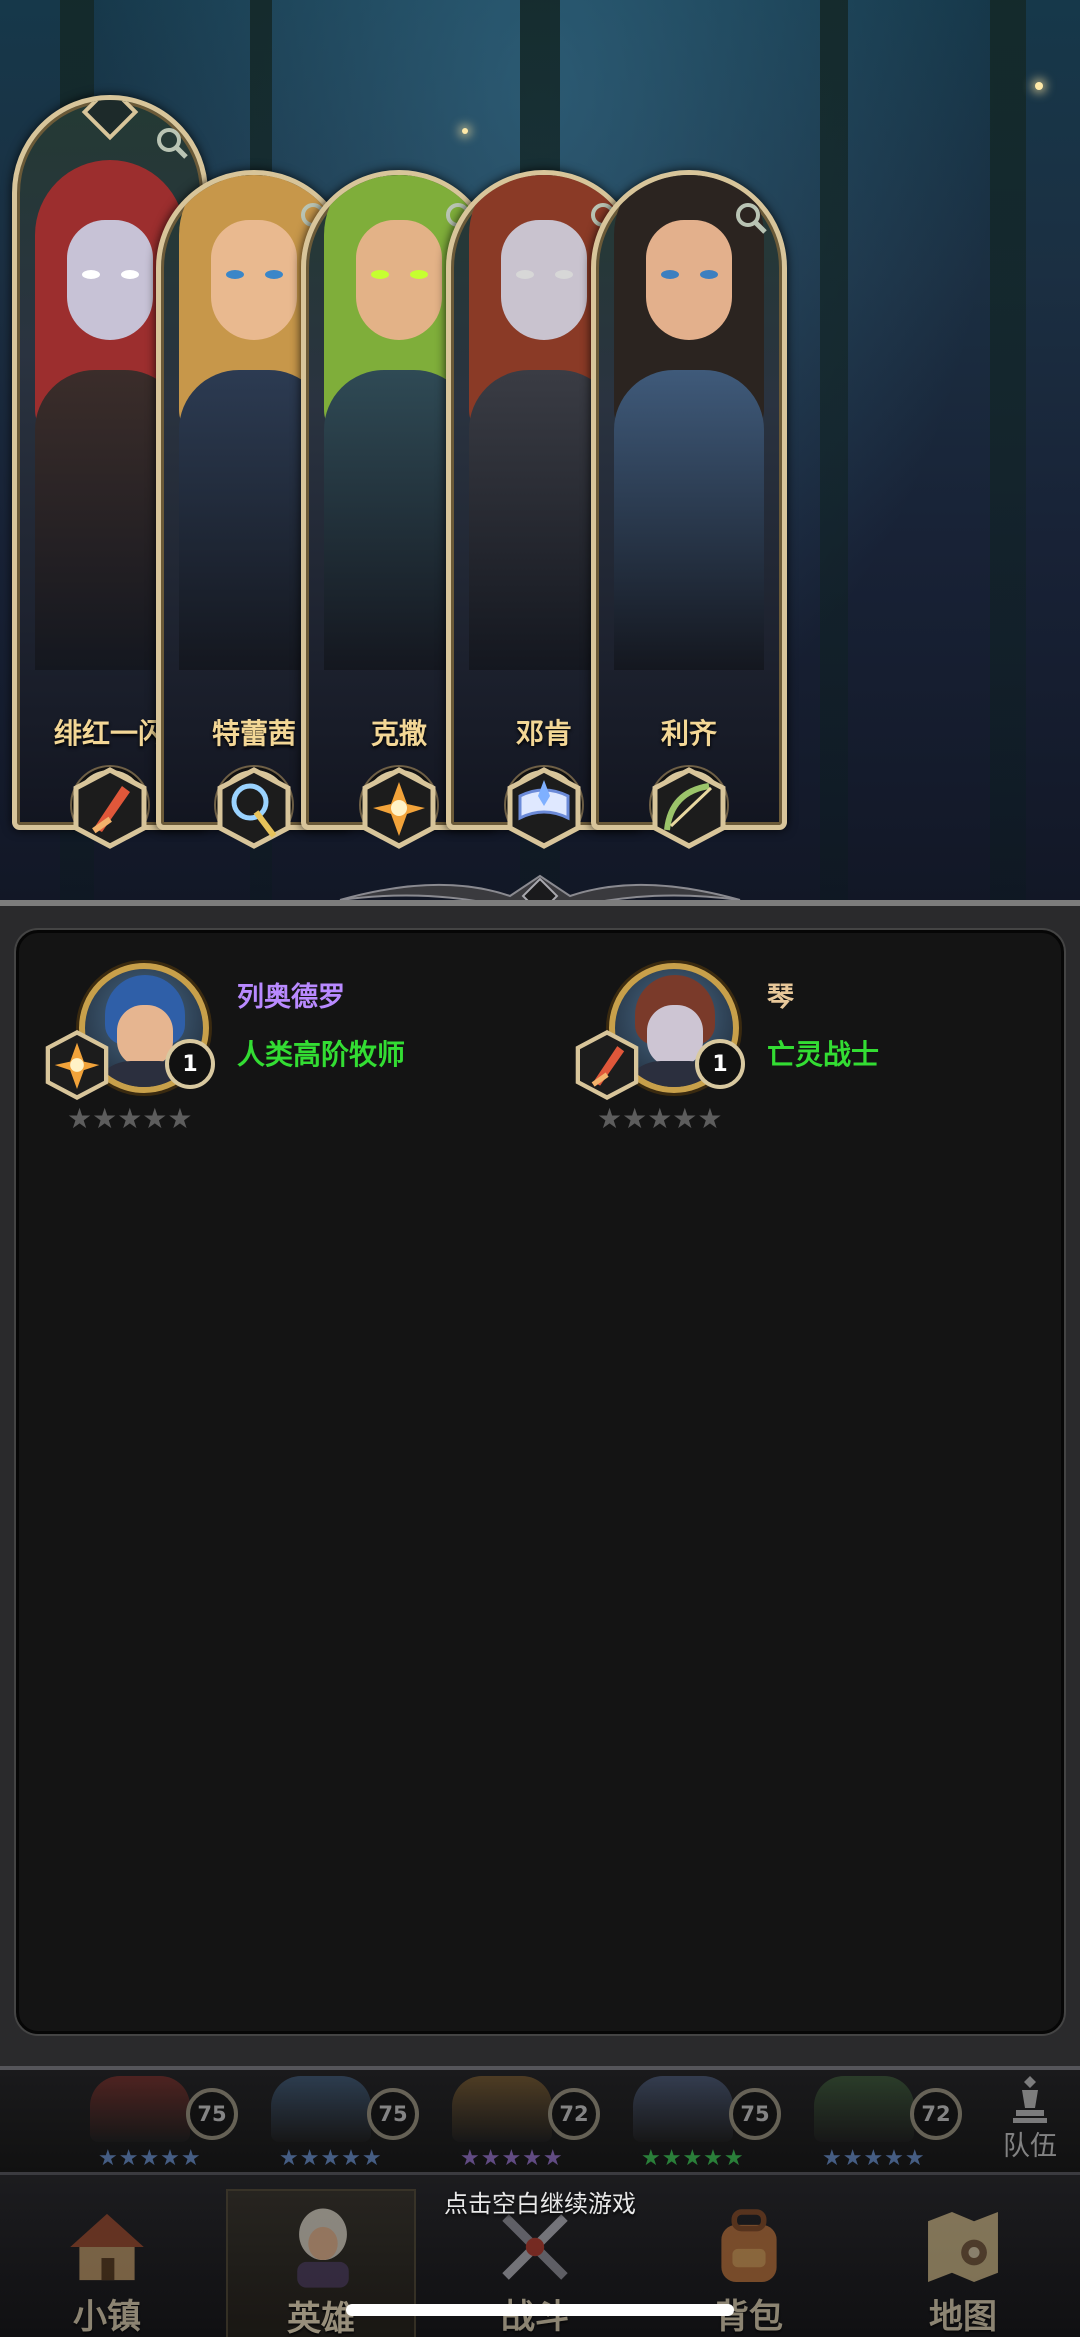 The height and width of the screenshot is (2337, 1080). Describe the element at coordinates (1030, 2099) in the screenshot. I see `chess-piece-icon` at that location.